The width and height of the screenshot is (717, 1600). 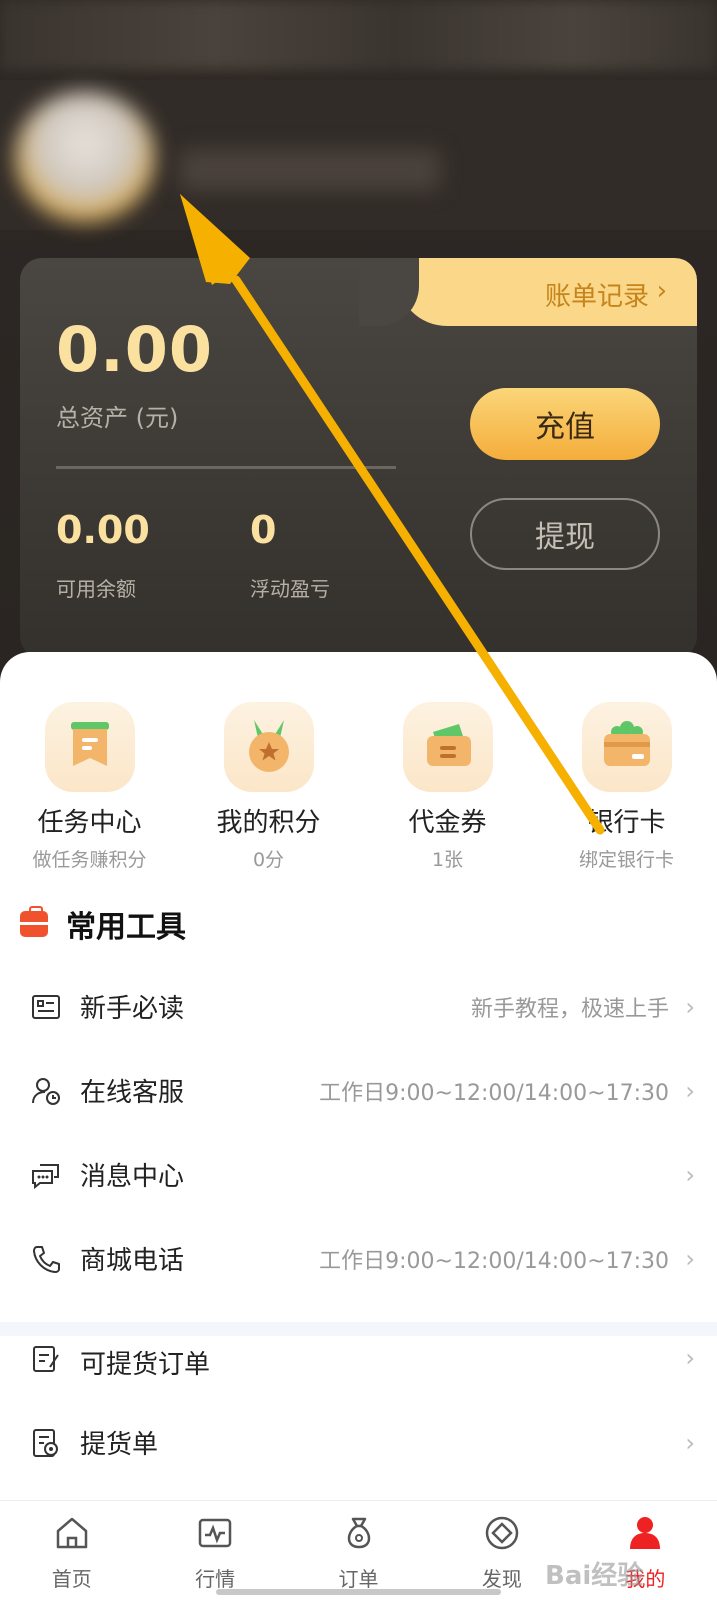 What do you see at coordinates (215, 1579) in the screenshot?
I see `nav-label: 行情` at bounding box center [215, 1579].